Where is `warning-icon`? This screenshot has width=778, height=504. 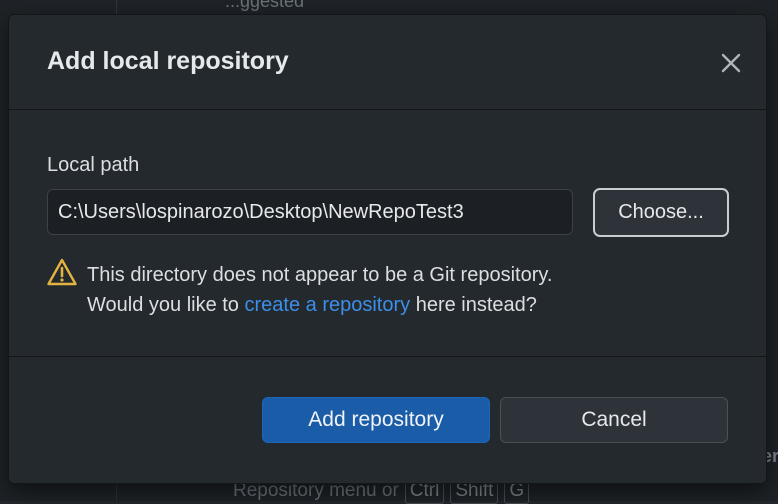 warning-icon is located at coordinates (62, 272).